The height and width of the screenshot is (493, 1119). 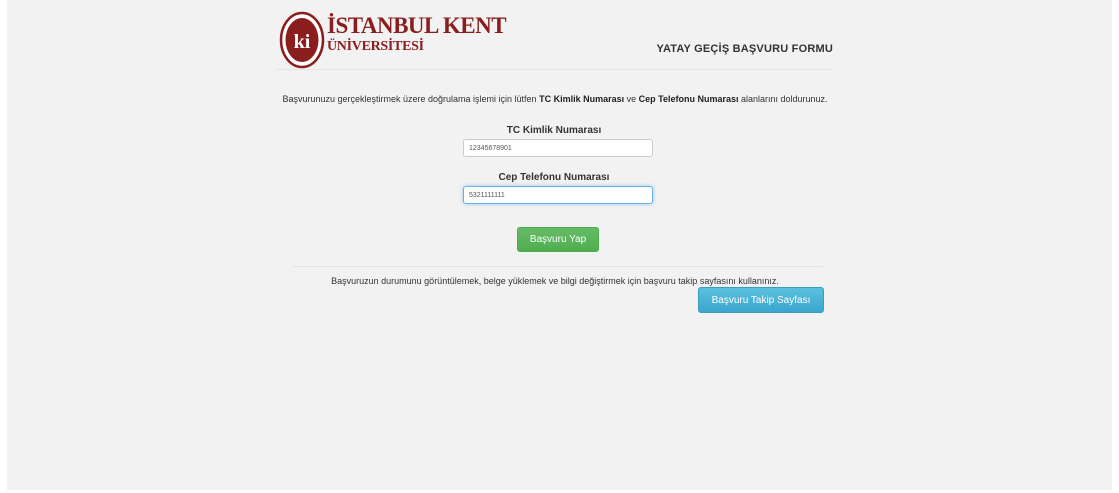 I want to click on logo-mark-text: ki, so click(x=302, y=42).